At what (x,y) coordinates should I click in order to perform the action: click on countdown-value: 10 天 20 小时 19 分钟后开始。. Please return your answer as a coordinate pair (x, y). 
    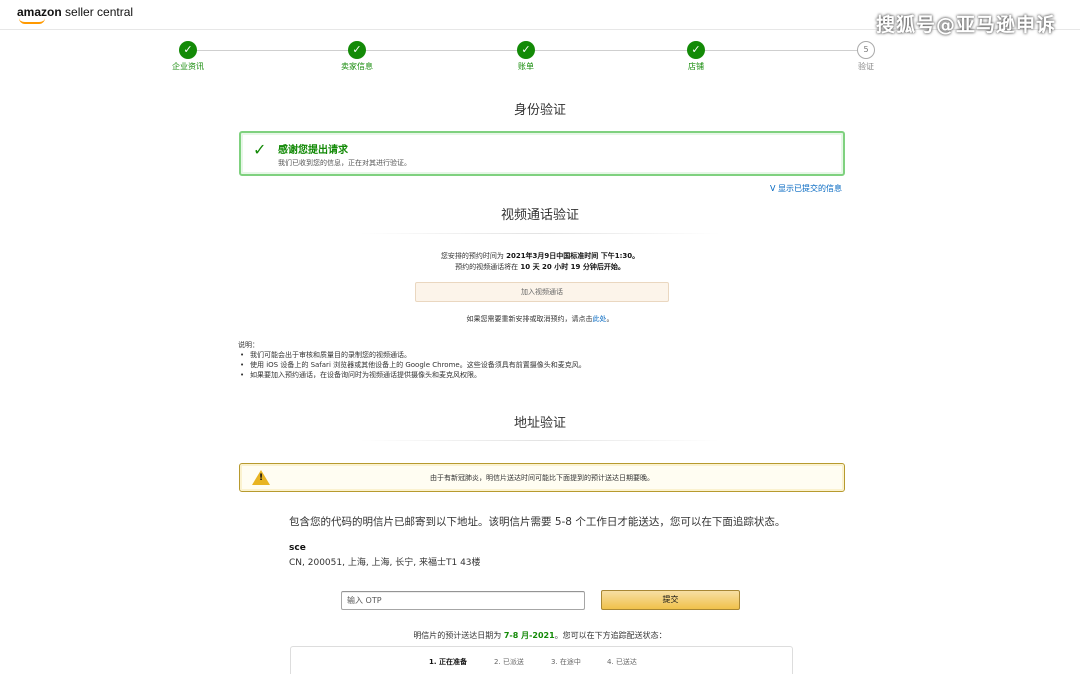
    Looking at the image, I should click on (572, 267).